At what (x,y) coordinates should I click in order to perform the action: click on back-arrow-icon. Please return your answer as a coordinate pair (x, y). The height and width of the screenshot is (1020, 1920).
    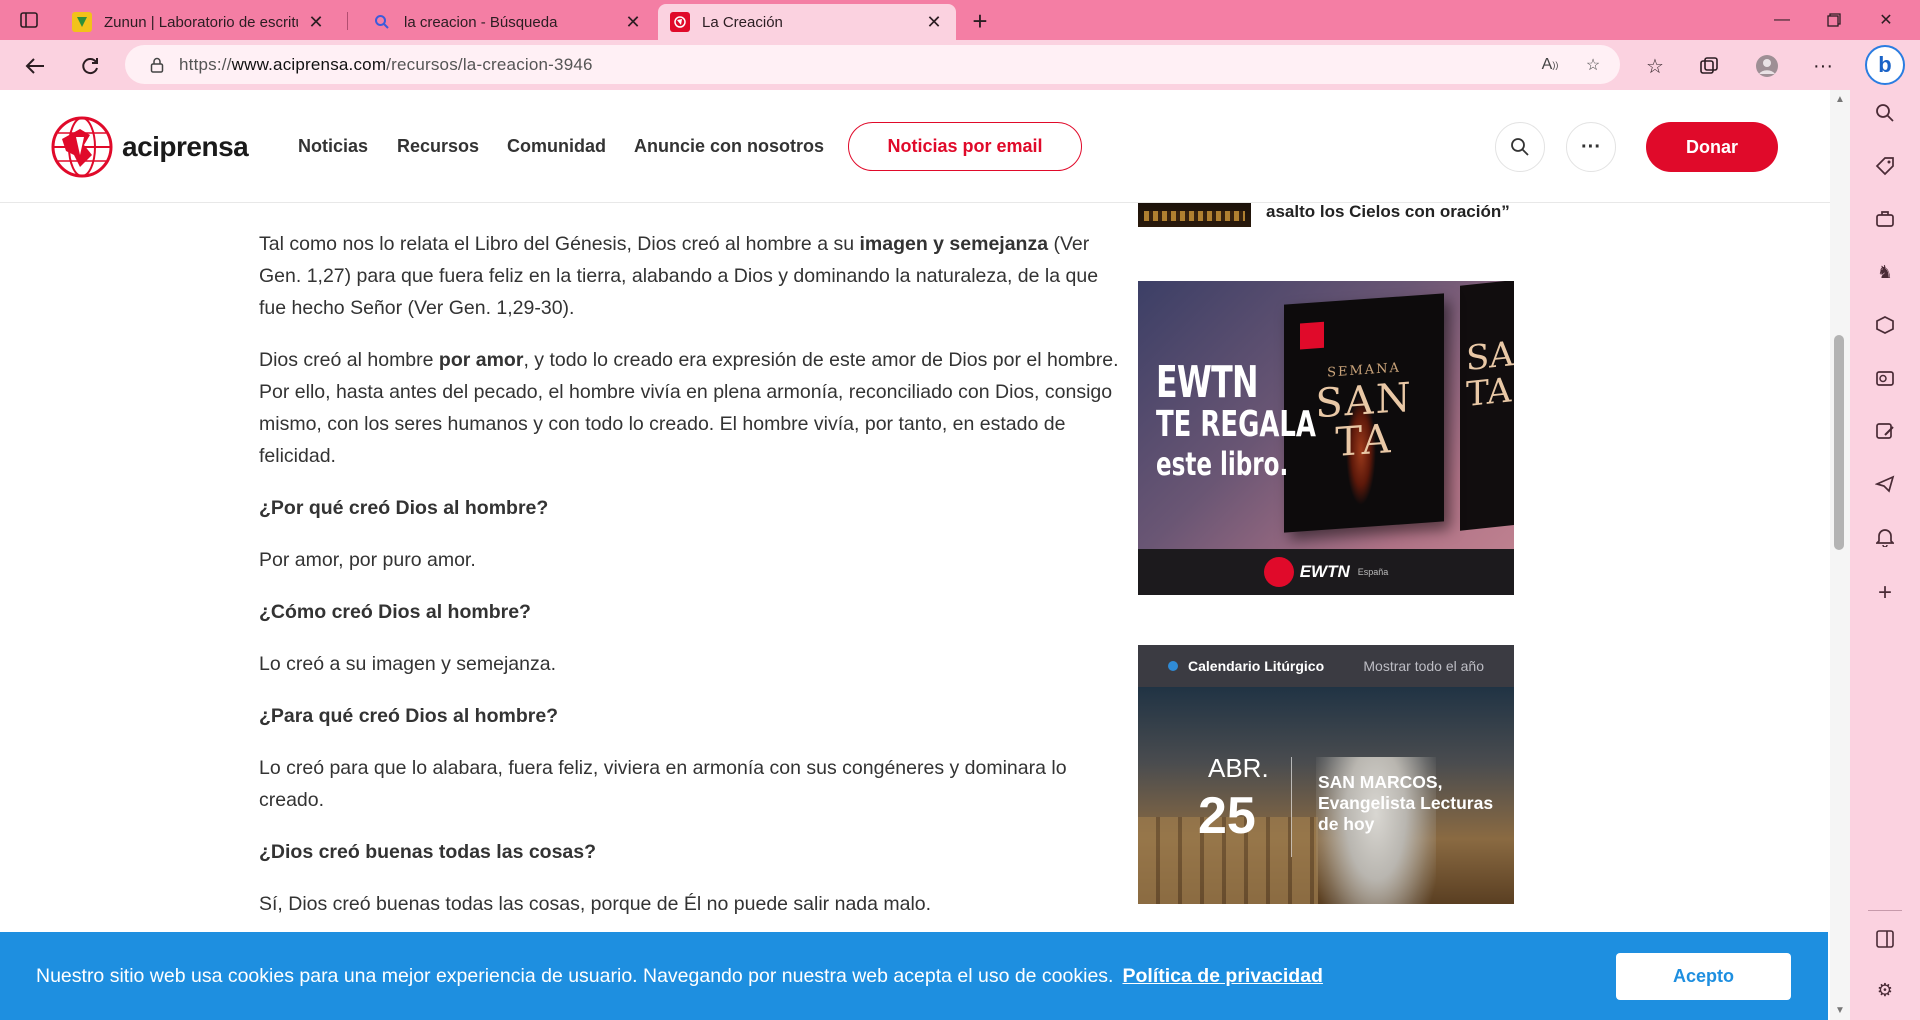
    Looking at the image, I should click on (34, 66).